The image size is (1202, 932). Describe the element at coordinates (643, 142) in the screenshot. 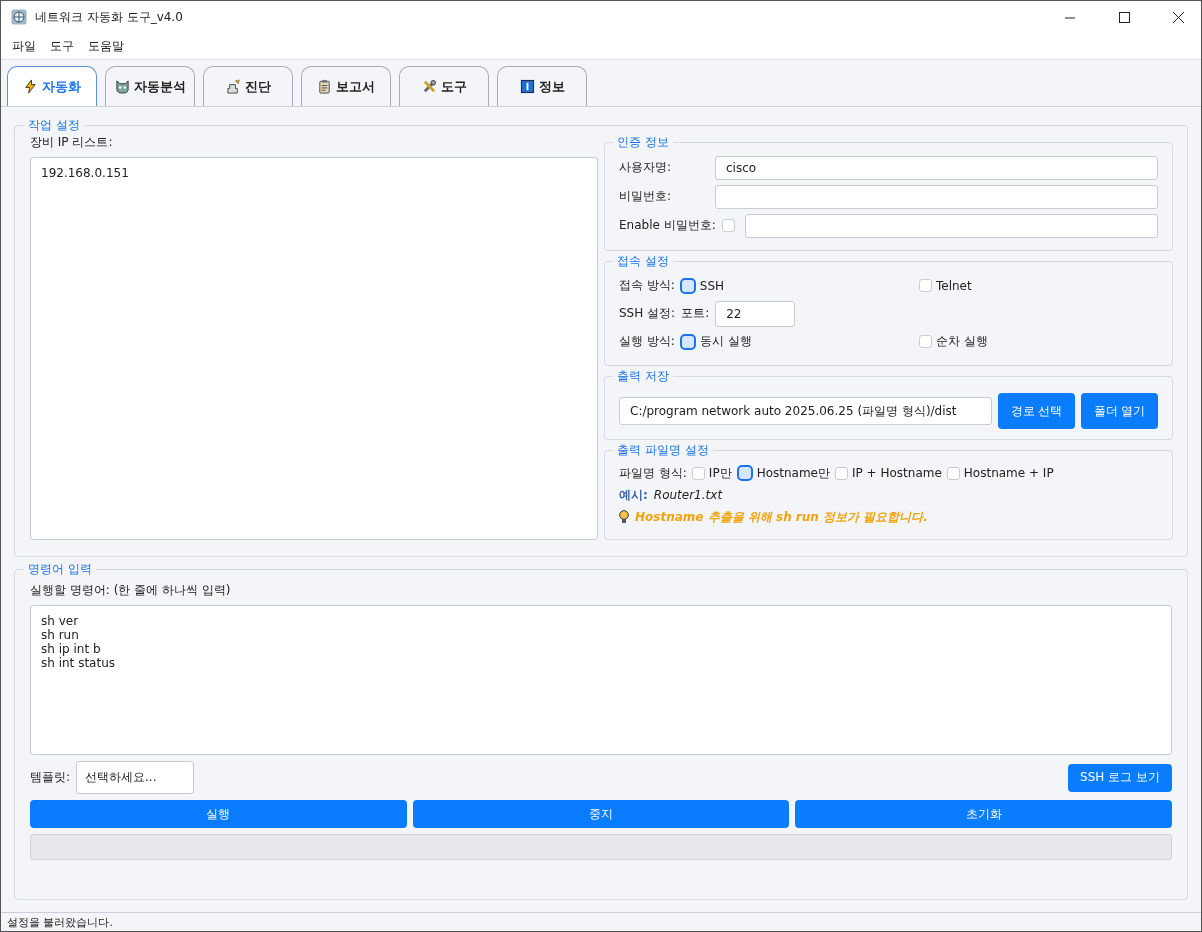

I see `group-title: 인증 정보` at that location.